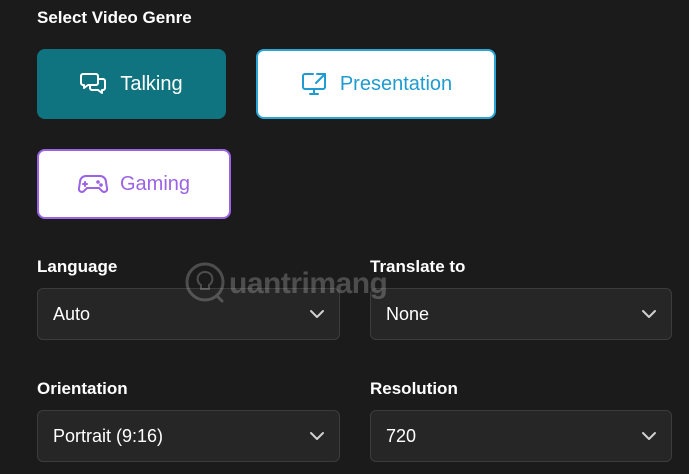  Describe the element at coordinates (82, 388) in the screenshot. I see `orientation-label: Orientation` at that location.